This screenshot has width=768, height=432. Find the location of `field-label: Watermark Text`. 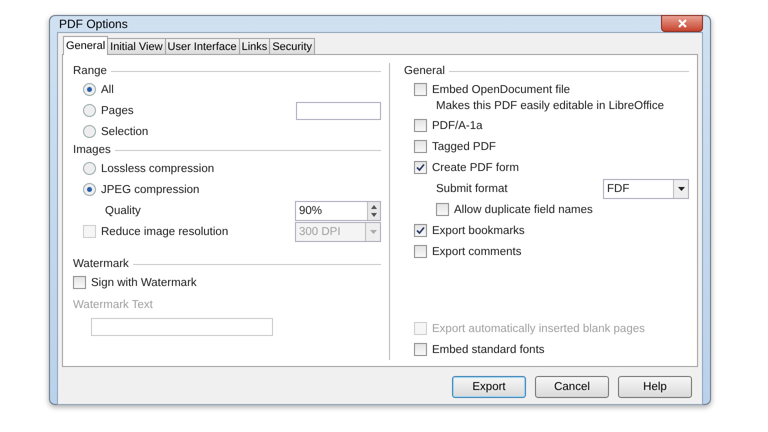

field-label: Watermark Text is located at coordinates (113, 306).